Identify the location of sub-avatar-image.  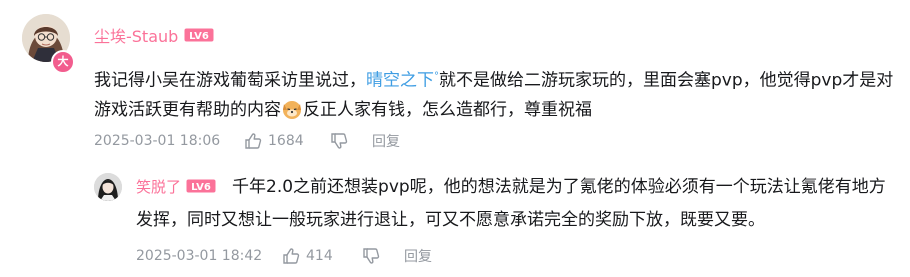
(108, 187).